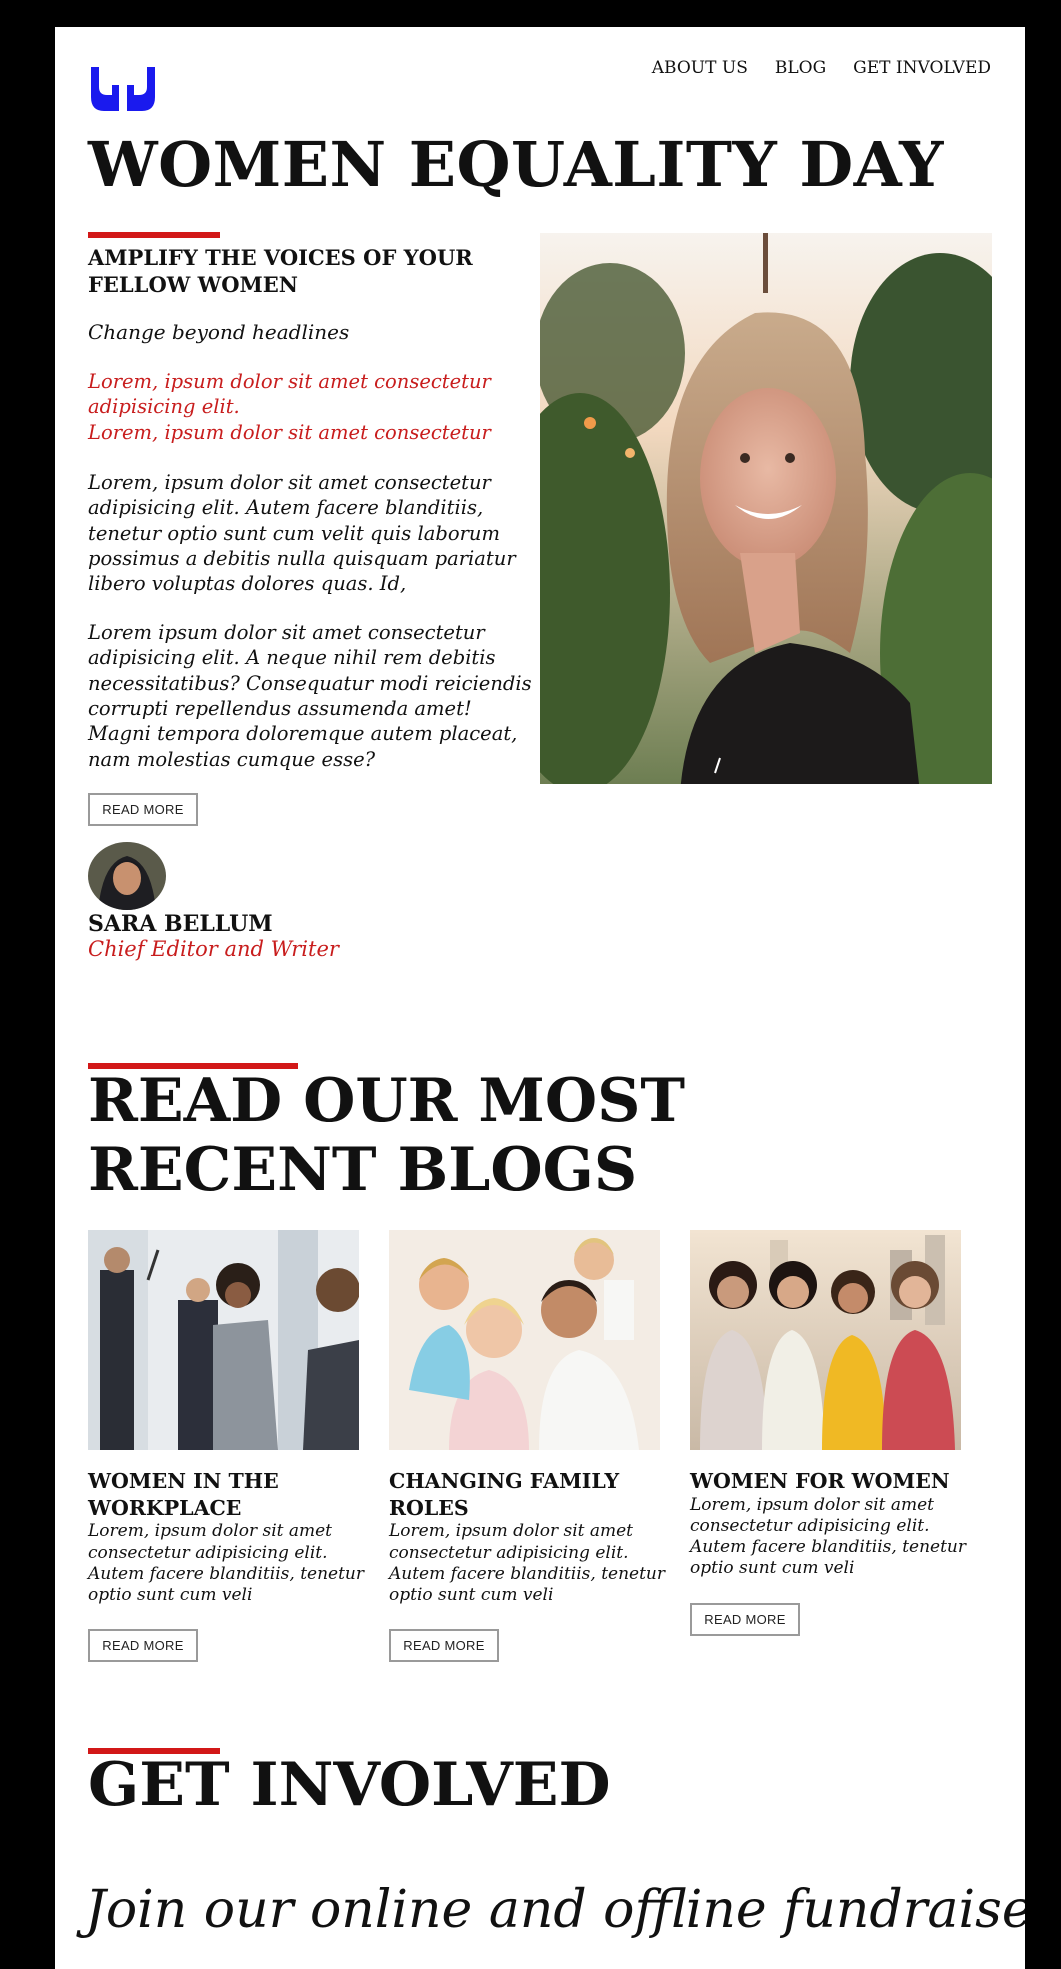  Describe the element at coordinates (143, 809) in the screenshot. I see `hero-read-more-button: READ MORE` at that location.